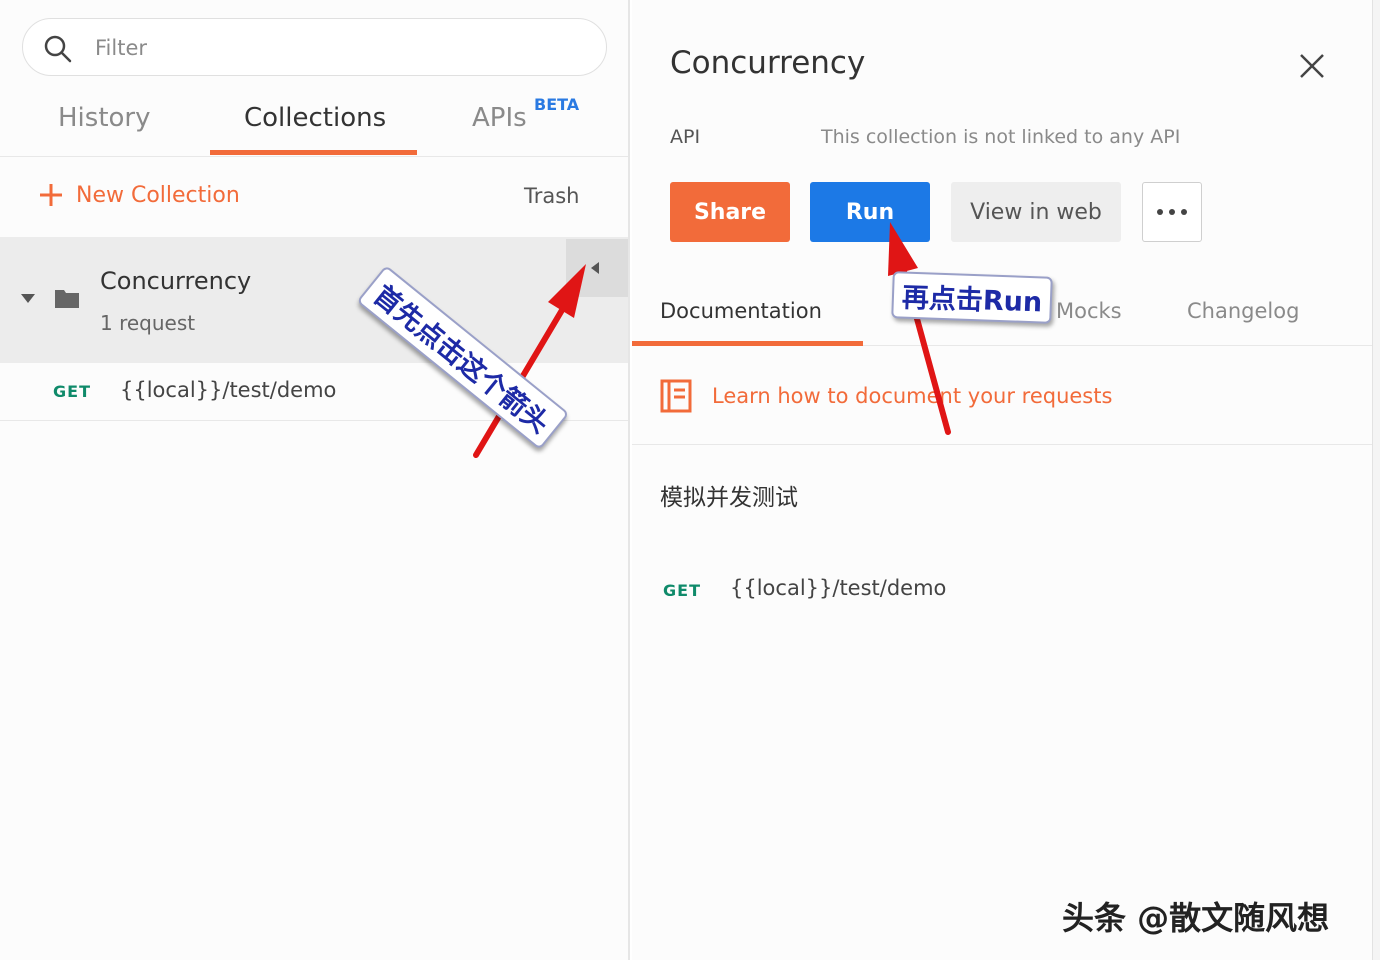 The height and width of the screenshot is (960, 1380). I want to click on filter-search-box: Filter, so click(314, 47).